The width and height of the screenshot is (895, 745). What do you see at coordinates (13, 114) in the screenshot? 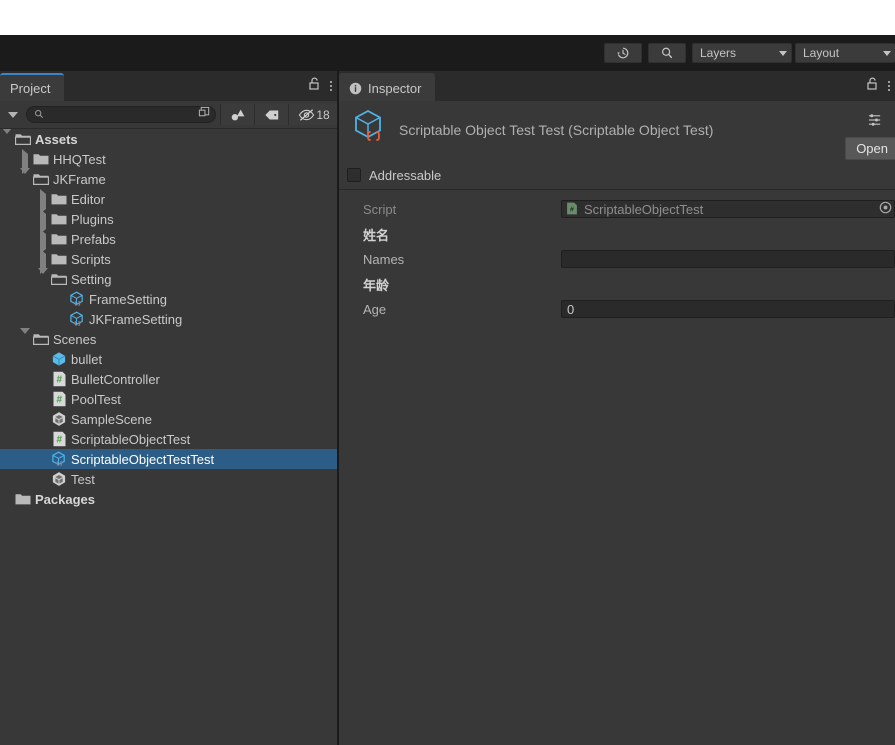
I see `project-view-options-icon` at bounding box center [13, 114].